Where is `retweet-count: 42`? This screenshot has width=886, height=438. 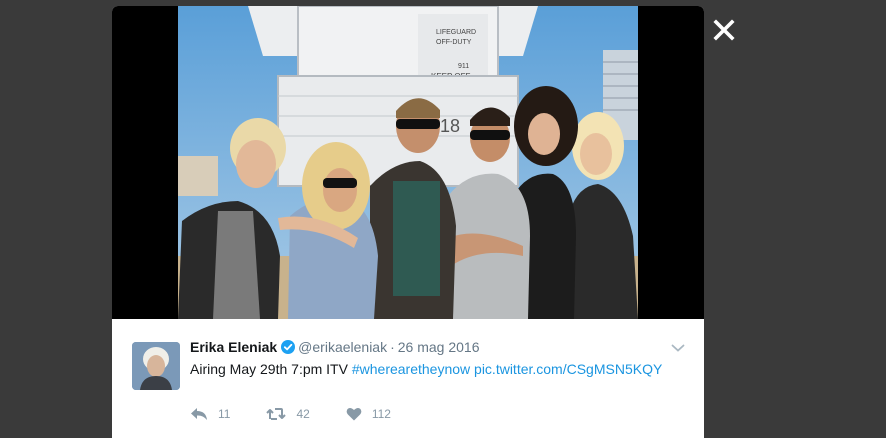
retweet-count: 42 is located at coordinates (303, 414).